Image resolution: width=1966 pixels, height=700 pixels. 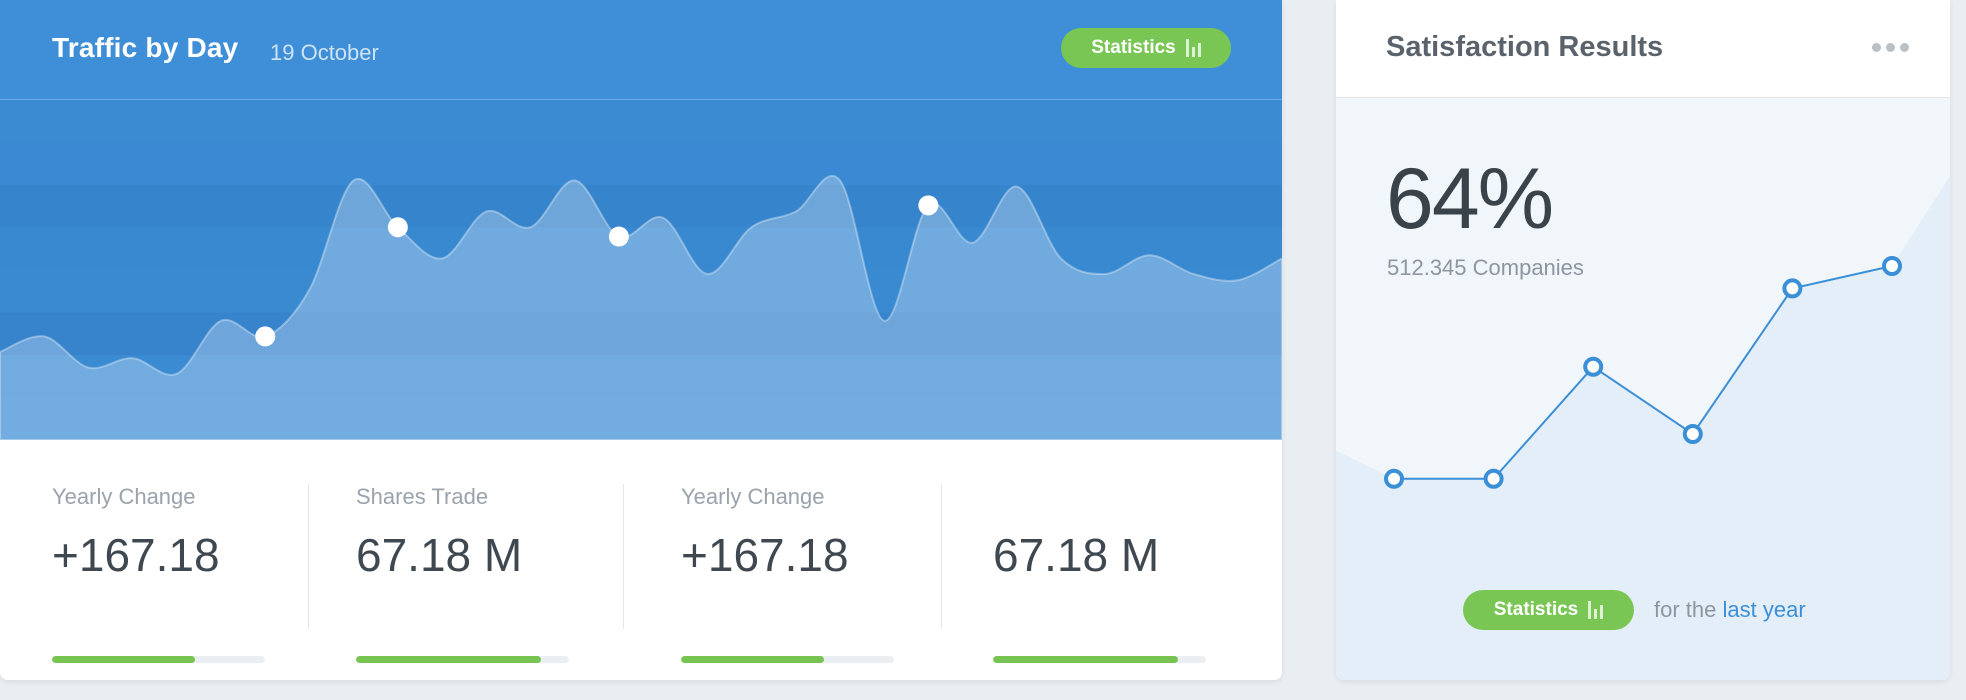 What do you see at coordinates (1470, 199) in the screenshot?
I see `satisfaction-percent: 64%` at bounding box center [1470, 199].